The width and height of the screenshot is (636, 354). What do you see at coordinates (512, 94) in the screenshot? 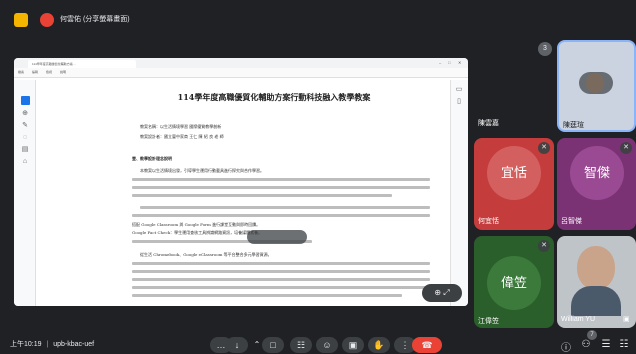
I see `participant-tile: 陳雲嘉` at bounding box center [512, 94].